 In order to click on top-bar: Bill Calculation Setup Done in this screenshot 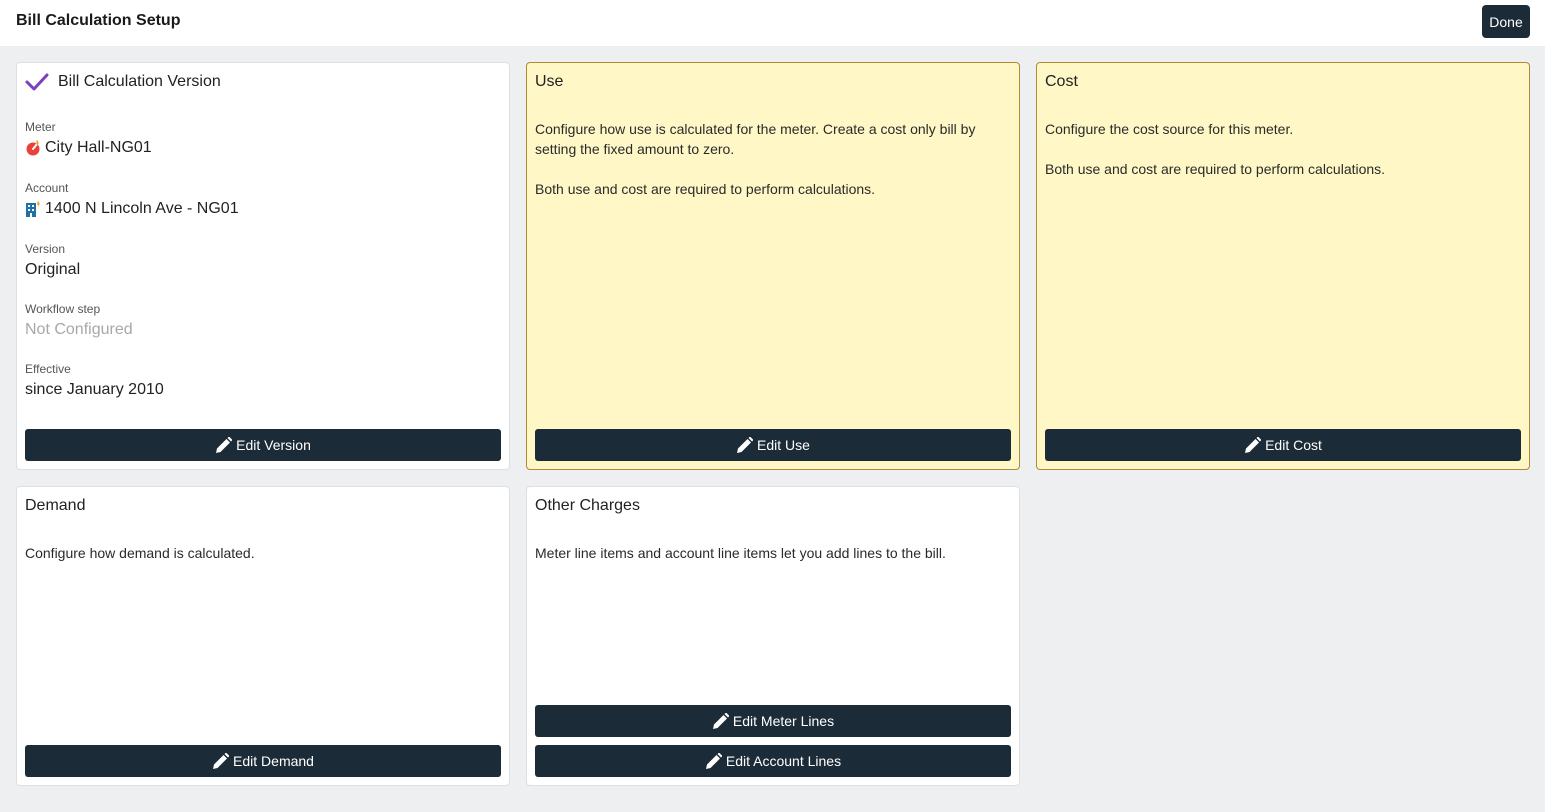, I will do `click(772, 23)`.